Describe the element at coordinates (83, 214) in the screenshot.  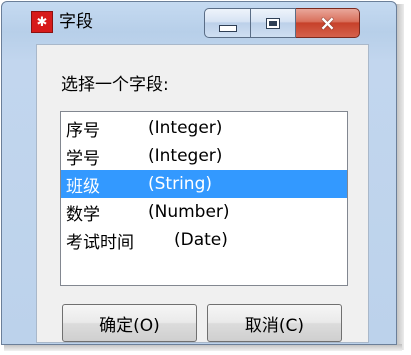
I see `field-name: 数学` at that location.